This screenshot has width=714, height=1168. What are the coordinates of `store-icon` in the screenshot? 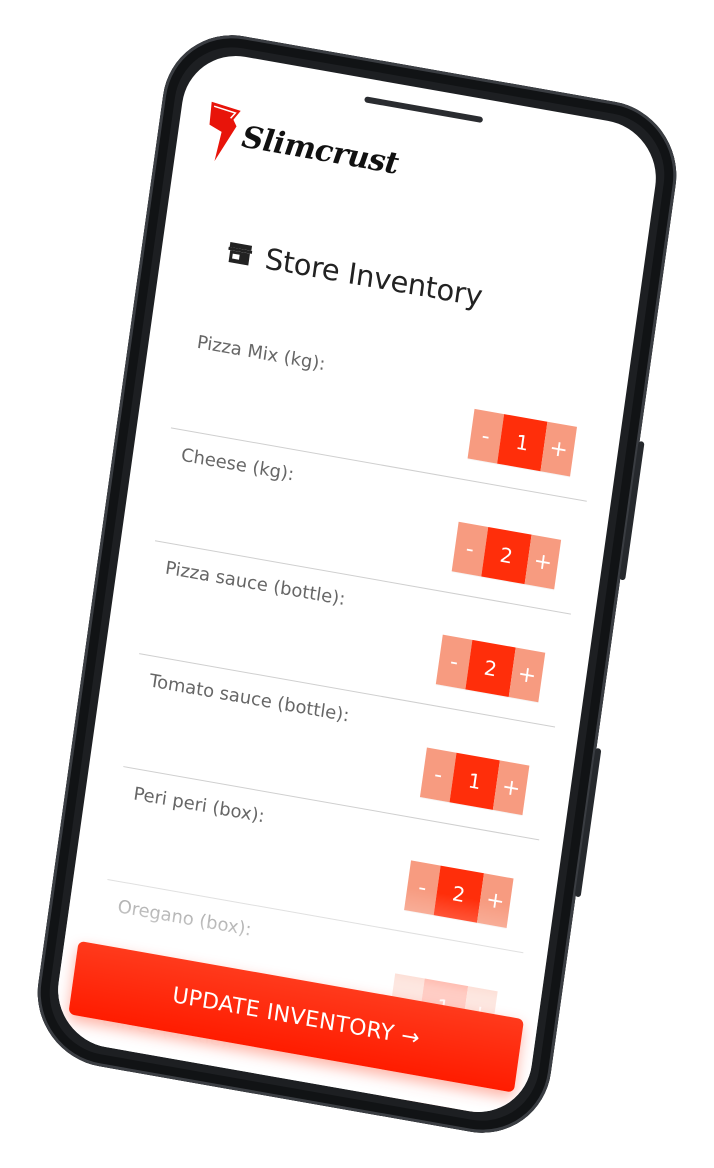 It's located at (240, 254).